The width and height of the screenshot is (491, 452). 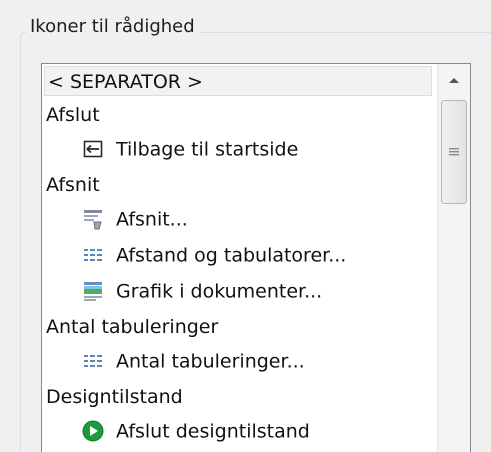 I want to click on green-play-circle-icon, so click(x=93, y=430).